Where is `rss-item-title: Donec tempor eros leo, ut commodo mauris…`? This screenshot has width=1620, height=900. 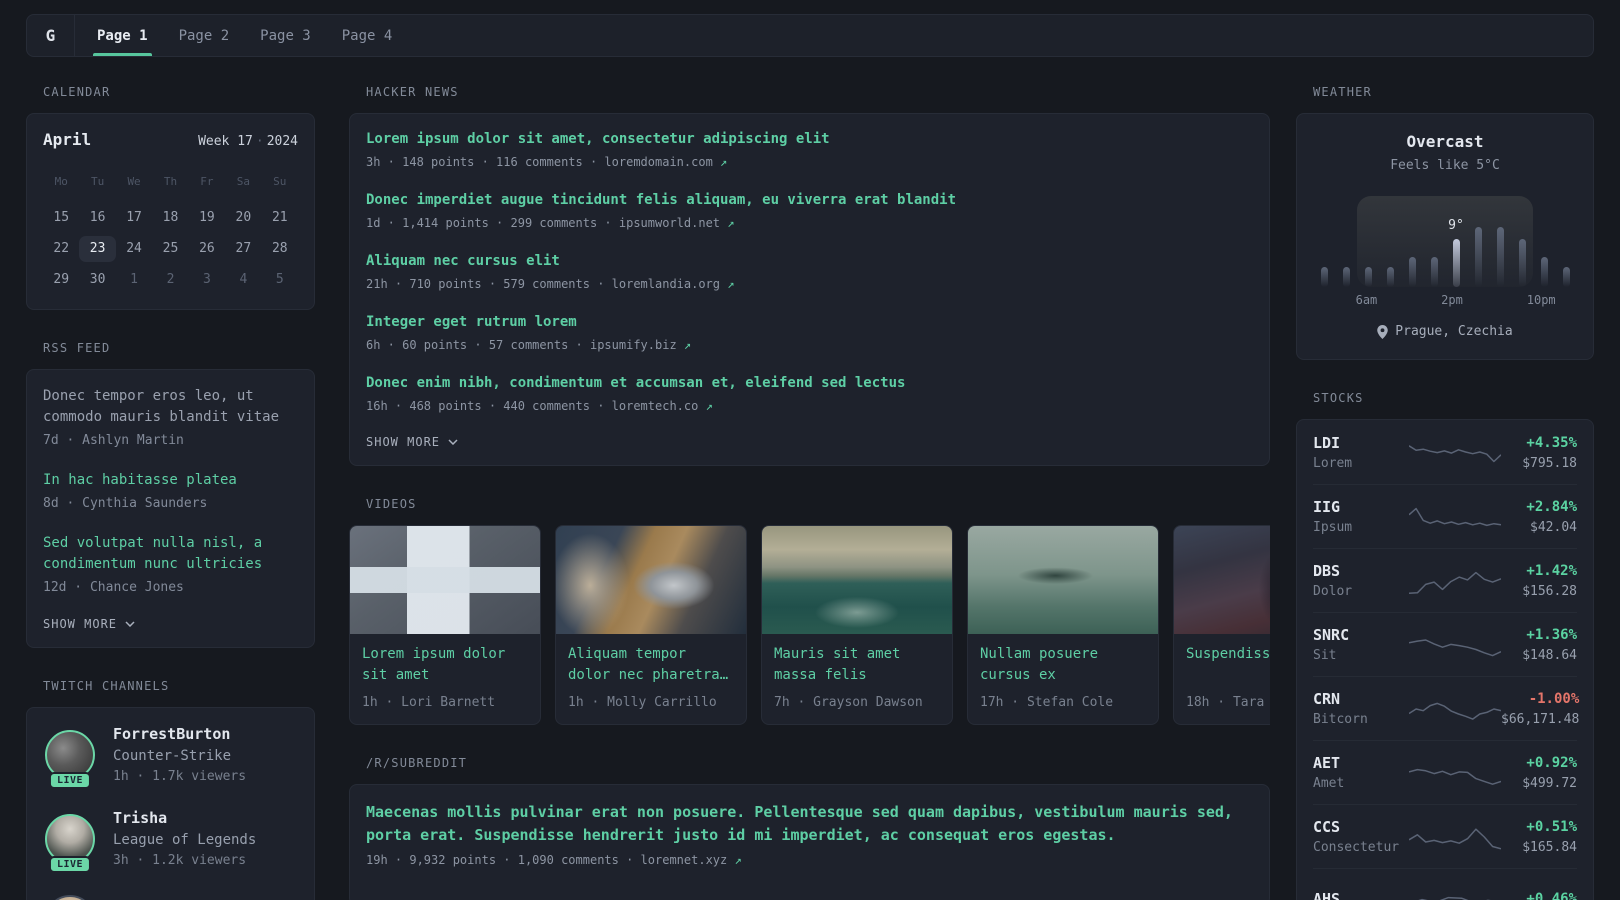
rss-item-title: Donec tempor eros leo, ut commodo mauris… is located at coordinates (170, 407).